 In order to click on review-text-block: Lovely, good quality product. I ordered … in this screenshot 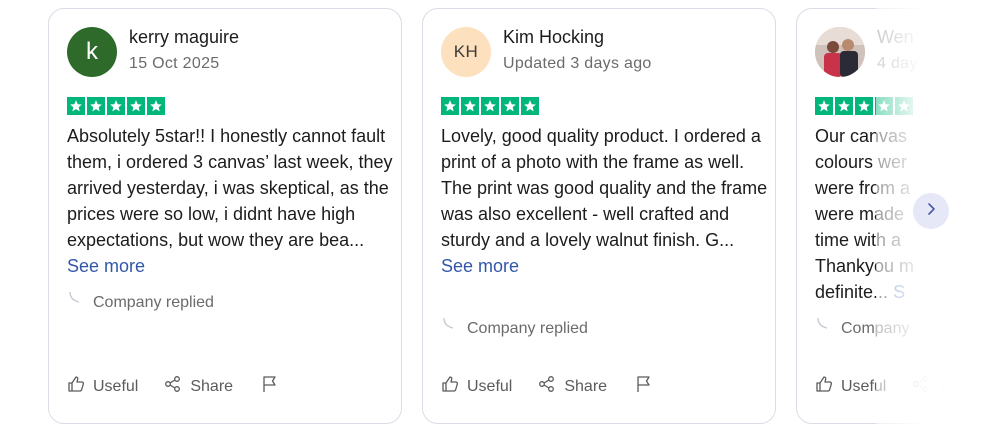, I will do `click(606, 201)`.